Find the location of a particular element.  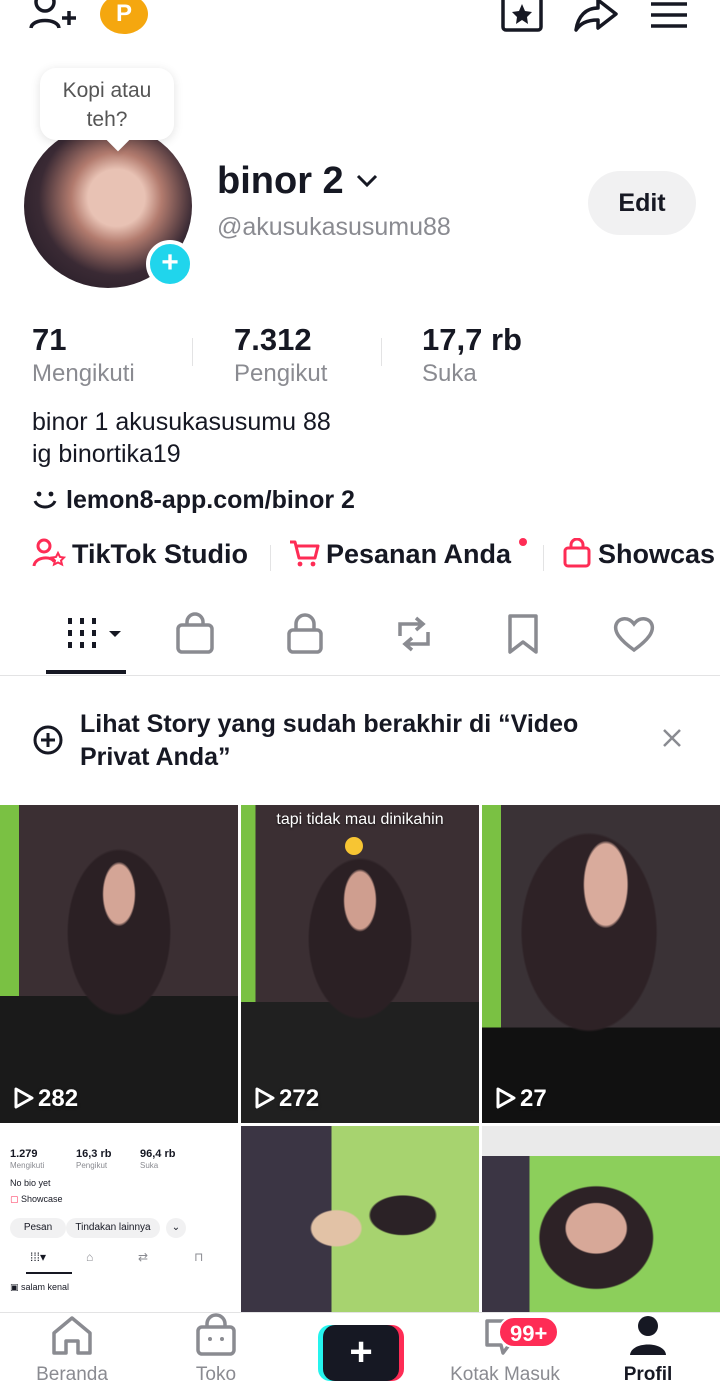

close-icon is located at coordinates (672, 740).